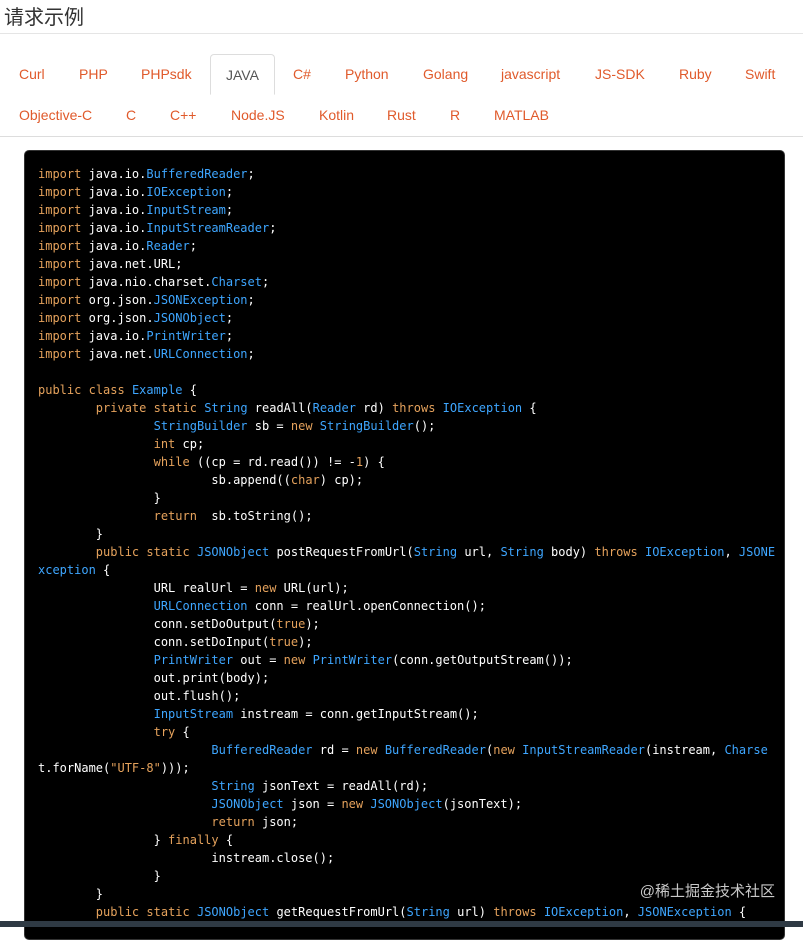 This screenshot has height=940, width=803. Describe the element at coordinates (146, 354) in the screenshot. I see `code-line: import java.net.URLConnection;` at that location.